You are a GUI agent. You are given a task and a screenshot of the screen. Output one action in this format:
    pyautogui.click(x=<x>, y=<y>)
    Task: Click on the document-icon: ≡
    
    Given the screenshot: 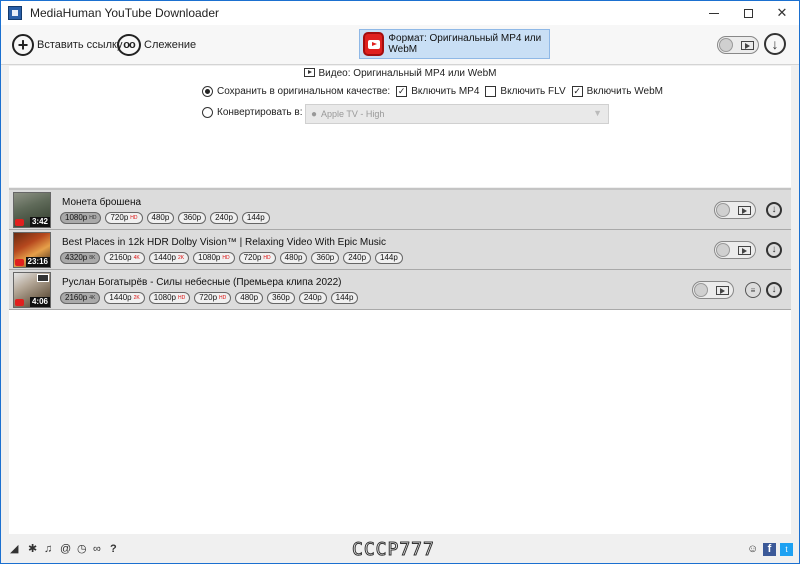 What is the action you would take?
    pyautogui.click(x=753, y=290)
    